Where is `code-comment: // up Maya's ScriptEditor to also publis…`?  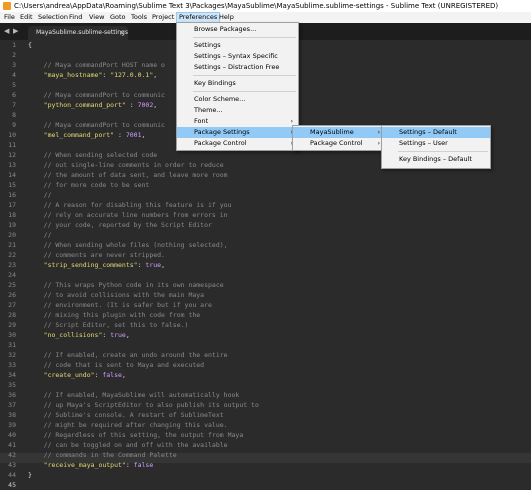 code-comment: // up Maya's ScriptEditor to also publis… is located at coordinates (143, 405).